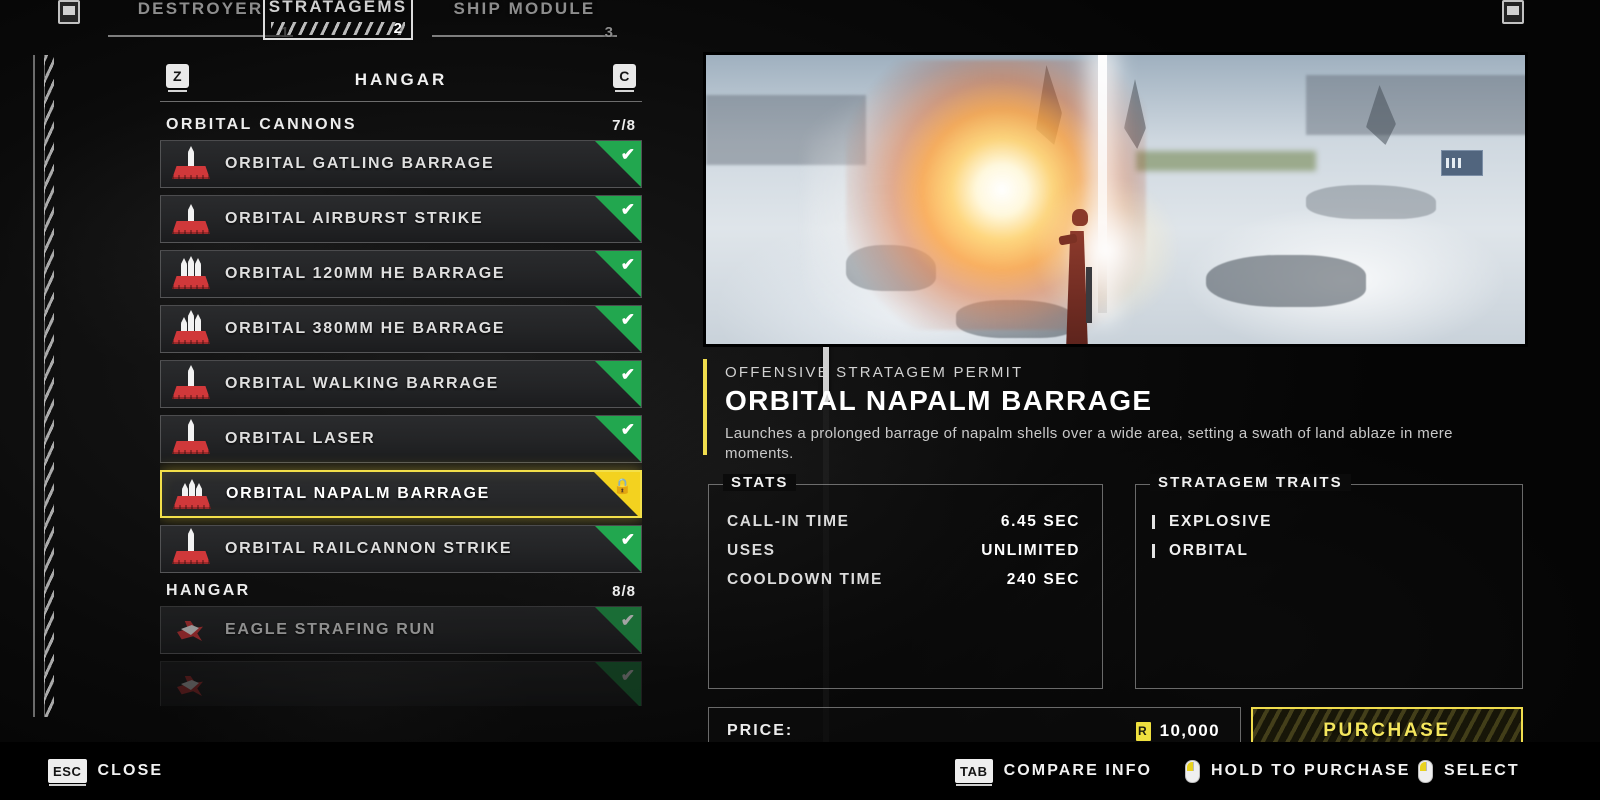 The width and height of the screenshot is (1600, 800). What do you see at coordinates (69, 12) in the screenshot?
I see `ship-icon-left` at bounding box center [69, 12].